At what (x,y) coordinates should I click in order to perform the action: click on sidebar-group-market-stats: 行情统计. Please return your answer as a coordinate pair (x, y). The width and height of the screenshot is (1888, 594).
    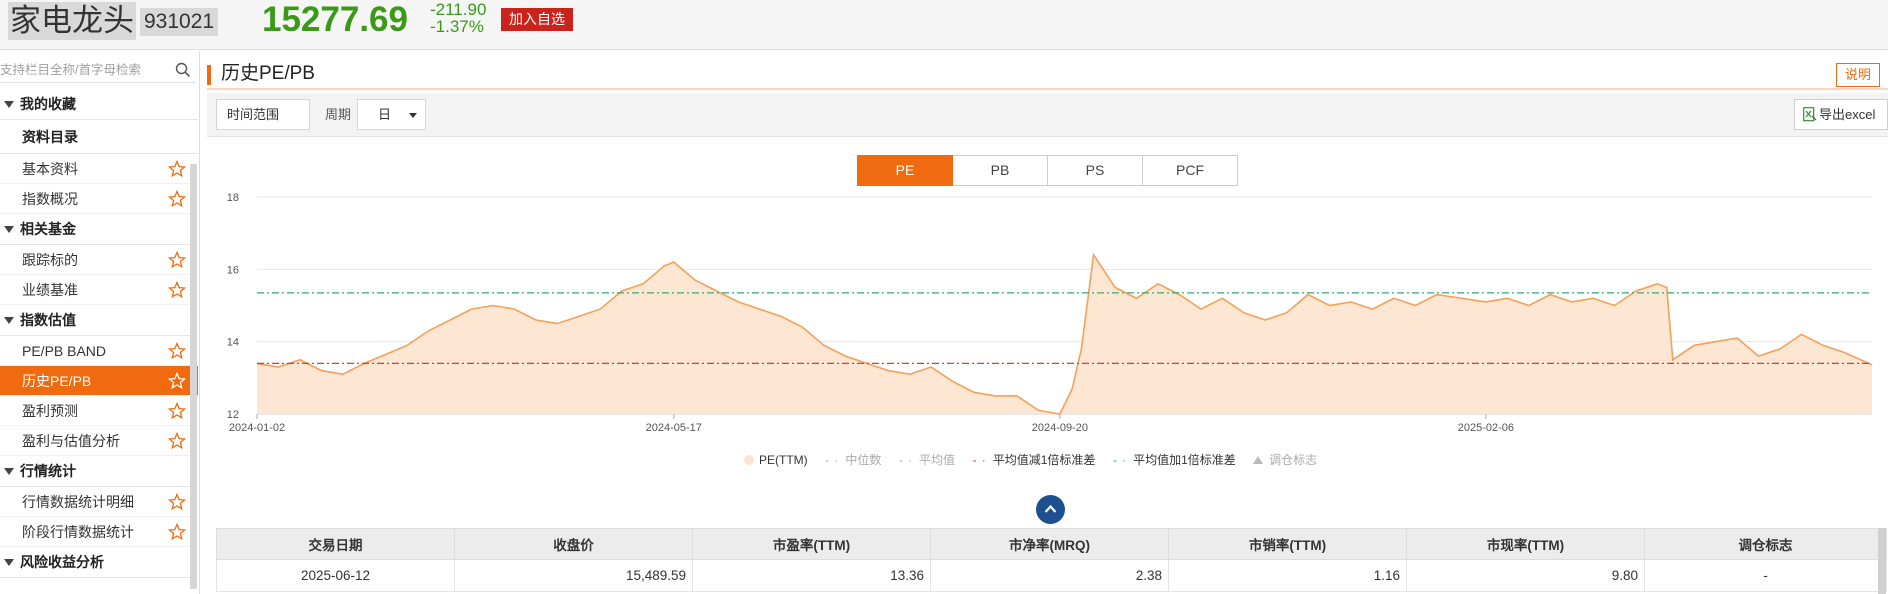
    Looking at the image, I should click on (99, 471).